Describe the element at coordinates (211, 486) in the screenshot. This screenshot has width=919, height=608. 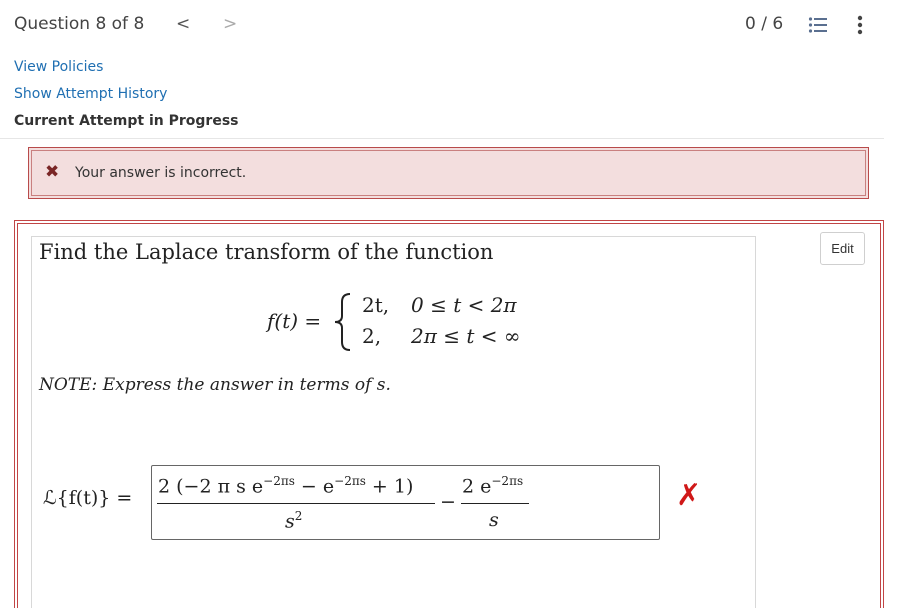
I see `term1-num-prefix: 2 (−2 π s e` at that location.